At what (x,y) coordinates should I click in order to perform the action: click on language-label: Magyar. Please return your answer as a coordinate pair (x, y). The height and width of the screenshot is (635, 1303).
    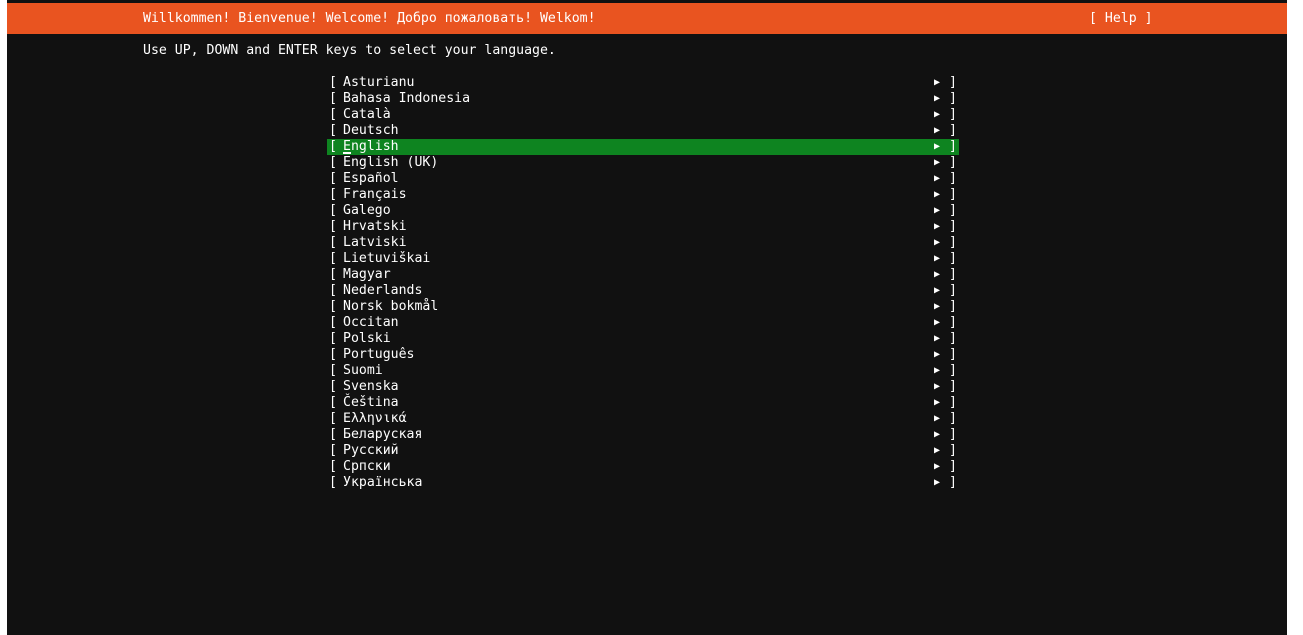
    Looking at the image, I should click on (367, 274).